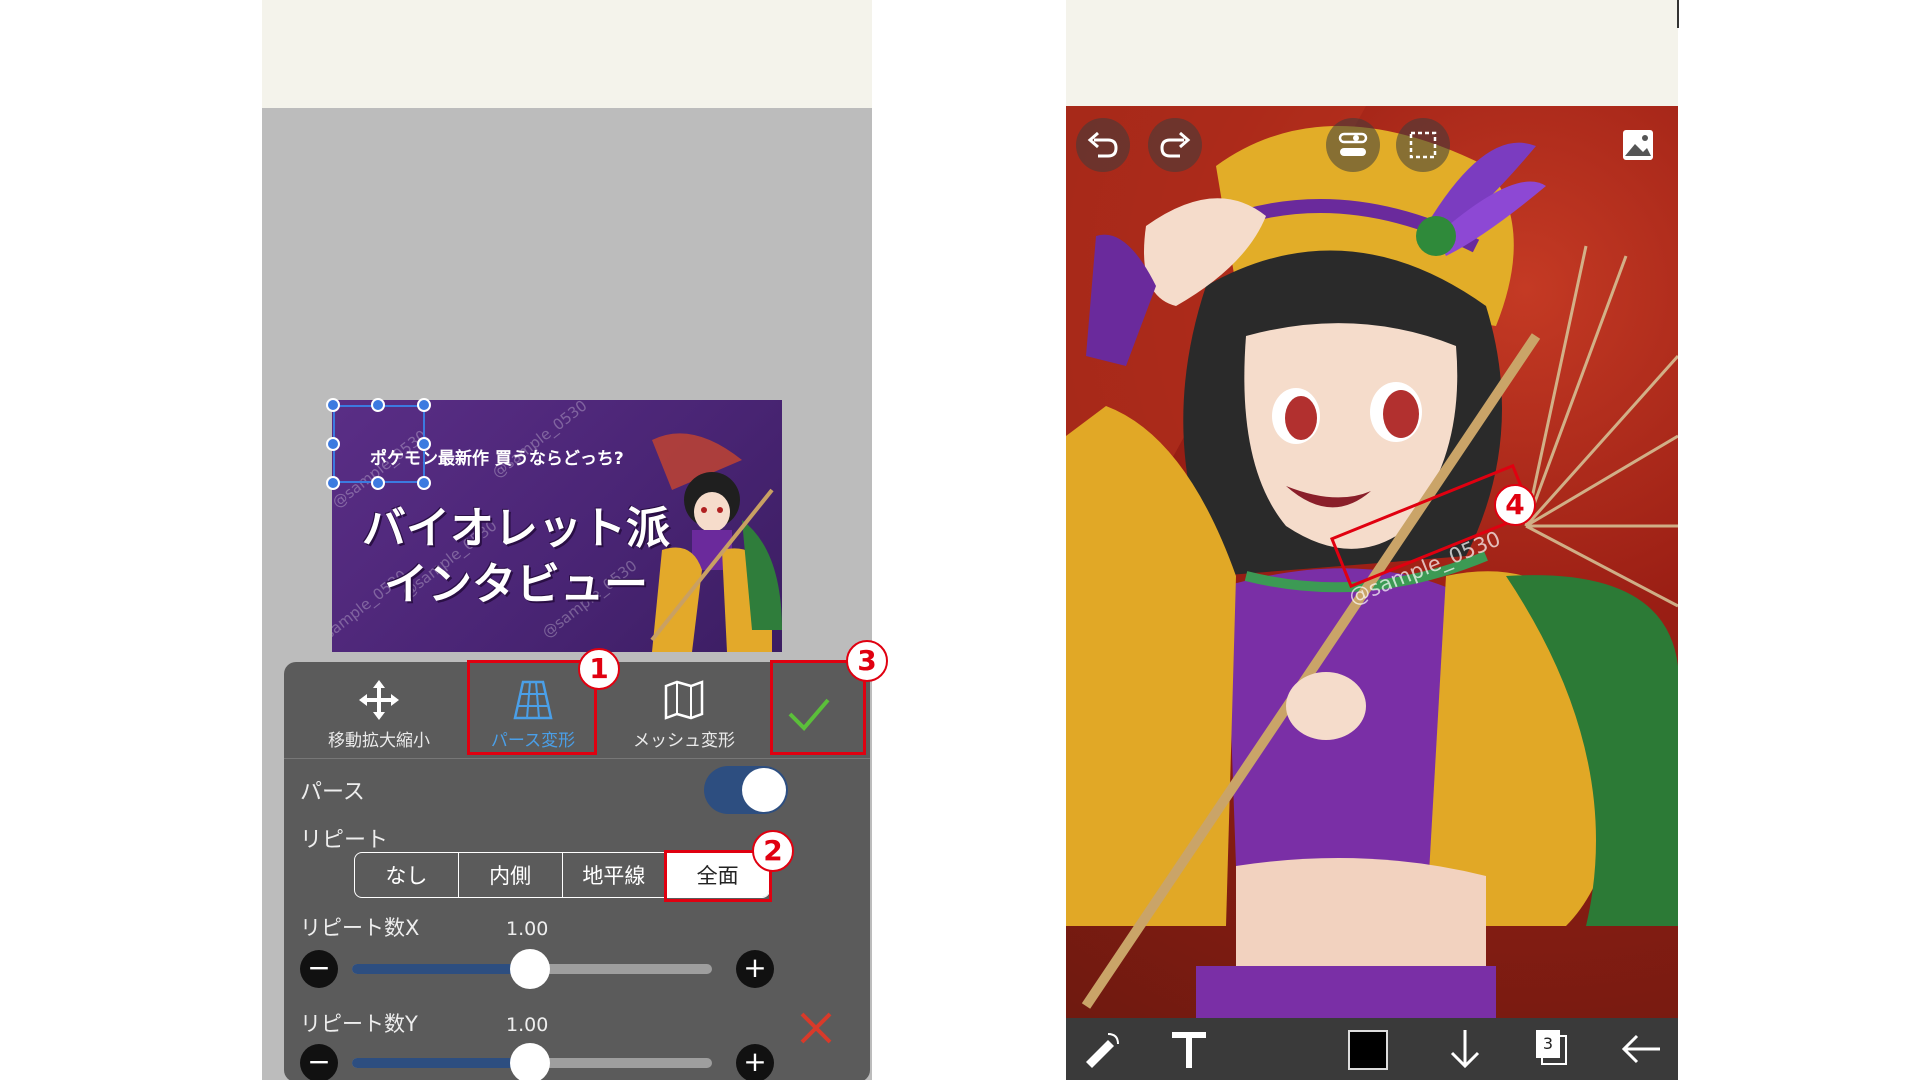  What do you see at coordinates (359, 1024) in the screenshot?
I see `repeat-y-label: リピート数Y` at bounding box center [359, 1024].